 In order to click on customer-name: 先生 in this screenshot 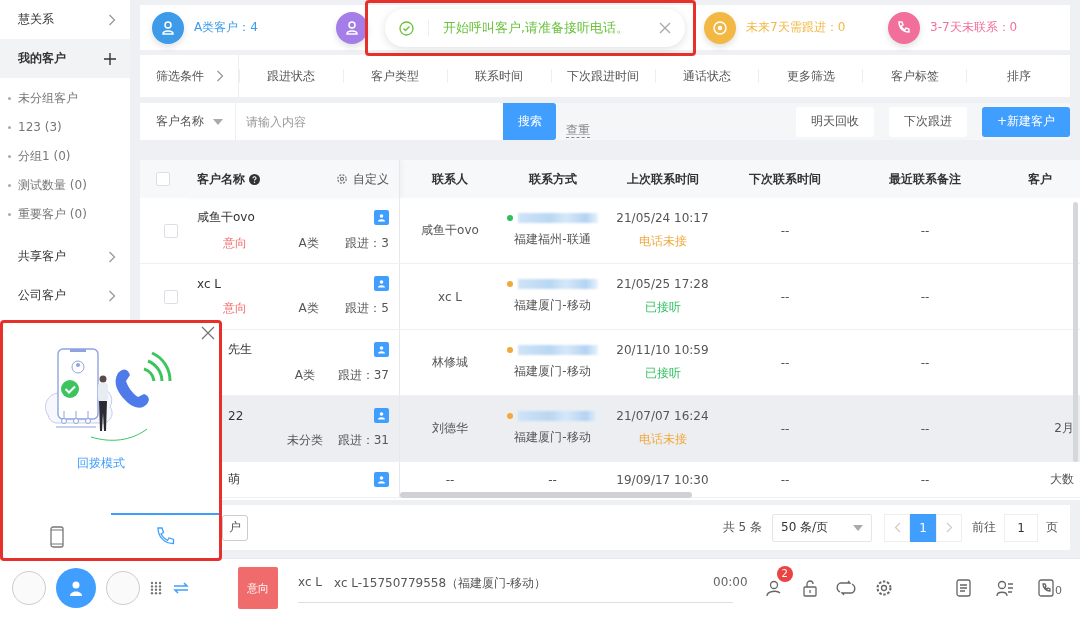, I will do `click(240, 349)`.